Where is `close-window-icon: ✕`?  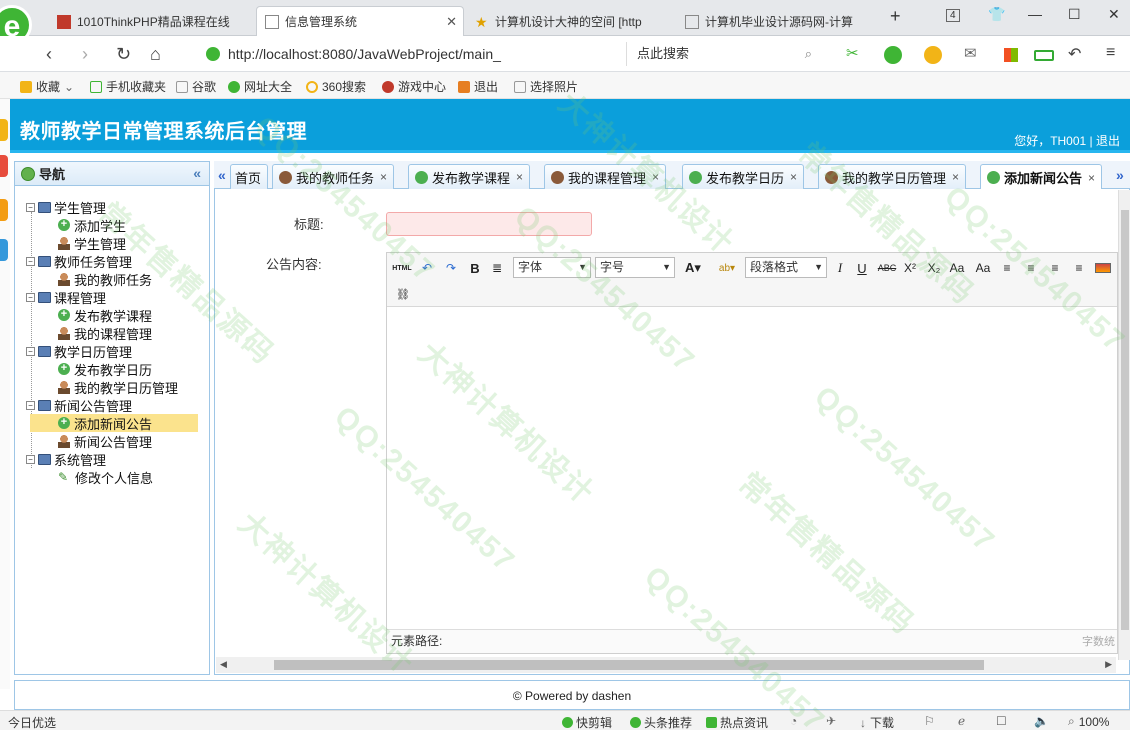
close-window-icon: ✕ is located at coordinates (1114, 14).